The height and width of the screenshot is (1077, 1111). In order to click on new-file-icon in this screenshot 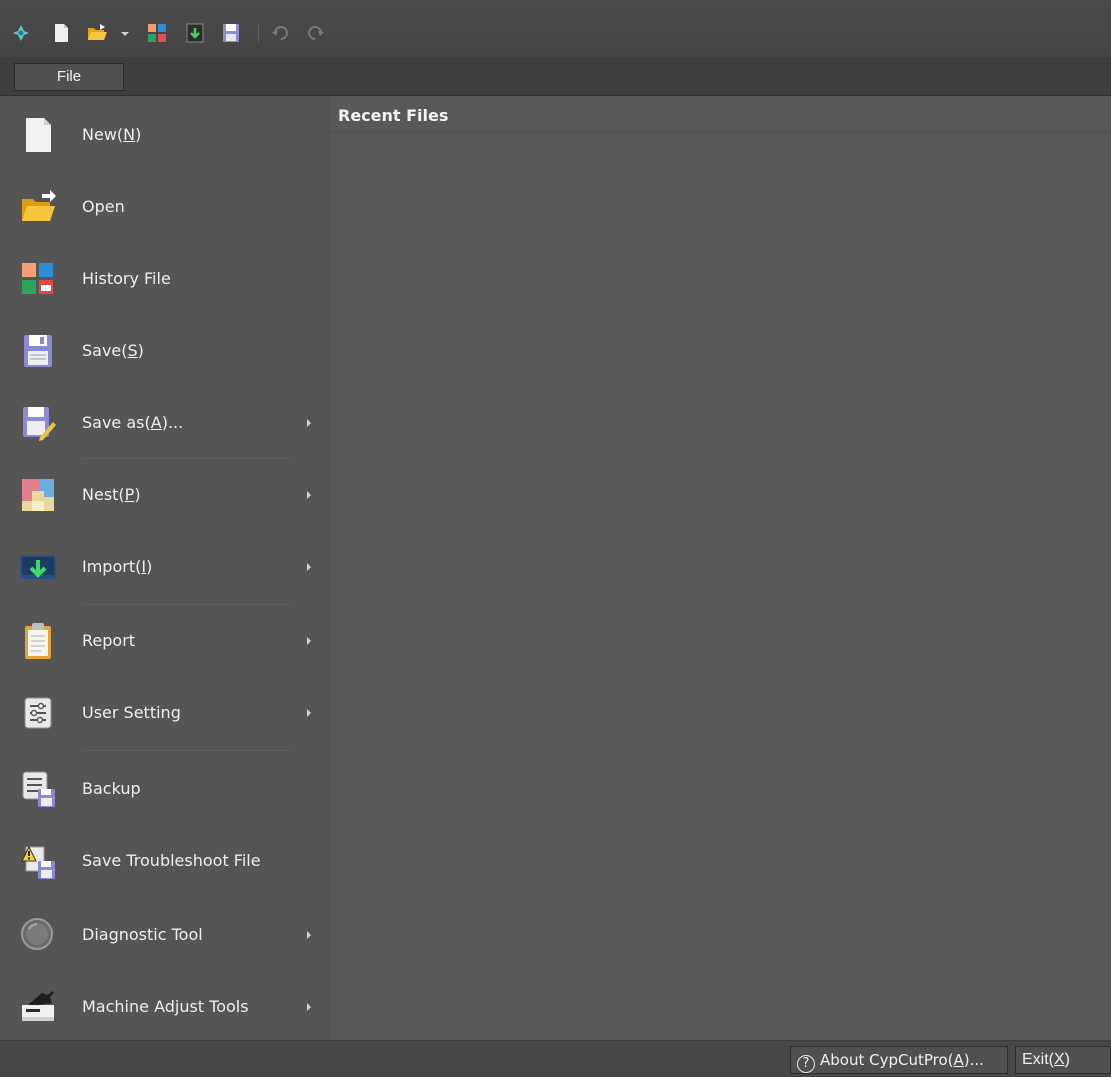, I will do `click(61, 33)`.